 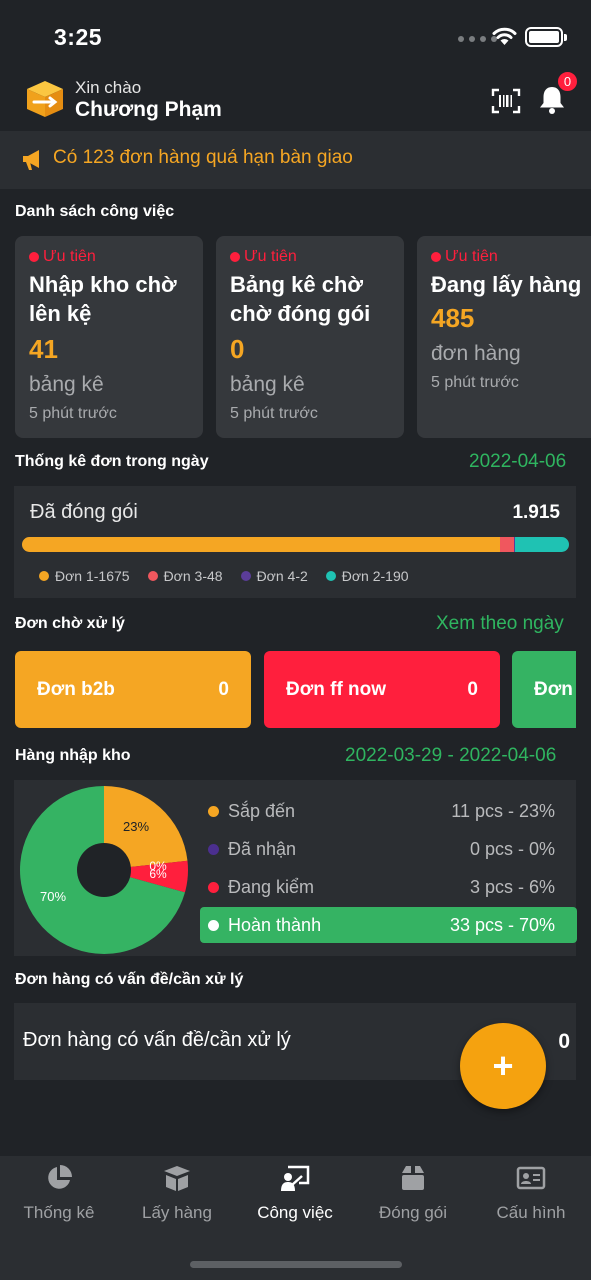 I want to click on donut-hole, so click(x=104, y=870).